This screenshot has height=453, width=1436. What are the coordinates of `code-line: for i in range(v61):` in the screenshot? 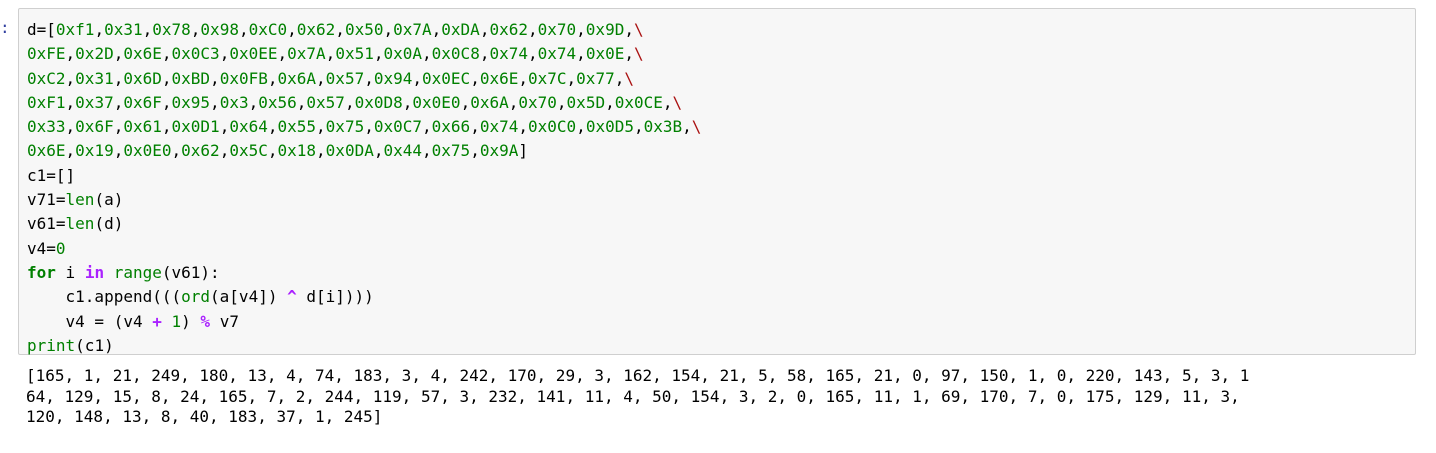 It's located at (364, 273).